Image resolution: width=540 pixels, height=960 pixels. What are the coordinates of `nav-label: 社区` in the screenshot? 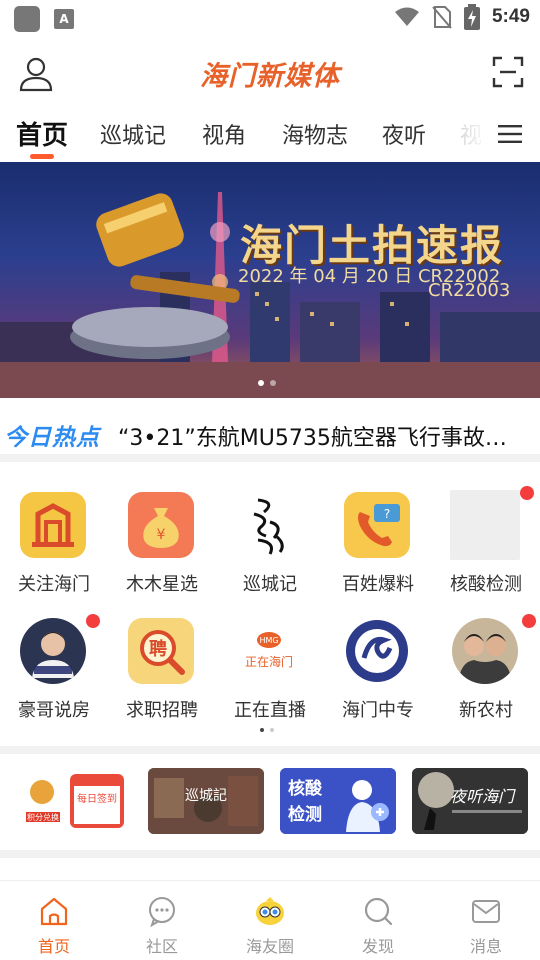 It's located at (161, 946).